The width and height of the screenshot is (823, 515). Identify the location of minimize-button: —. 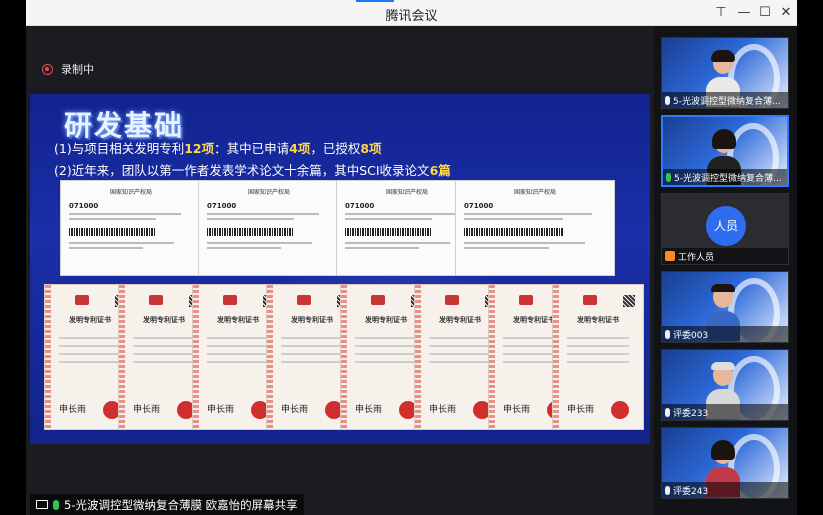
(744, 13).